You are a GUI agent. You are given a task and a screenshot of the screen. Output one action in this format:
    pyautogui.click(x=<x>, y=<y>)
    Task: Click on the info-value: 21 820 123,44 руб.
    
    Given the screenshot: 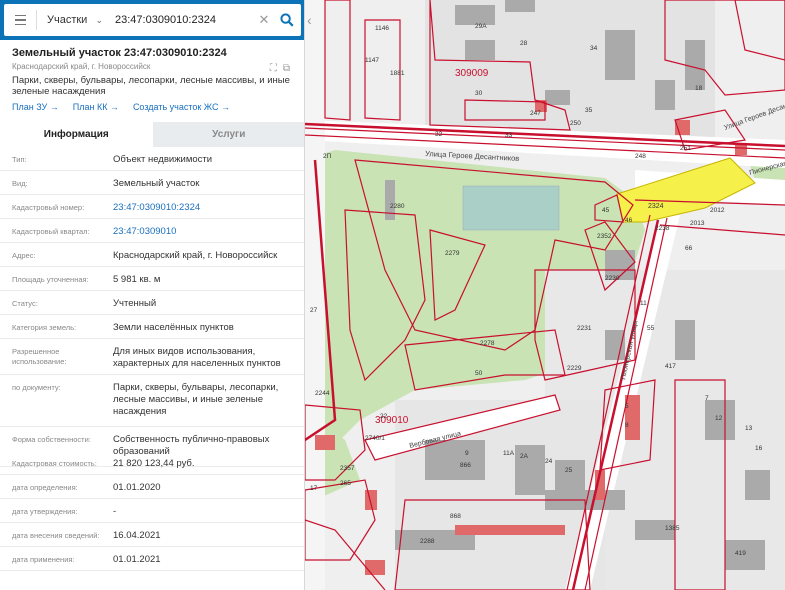 What is the action you would take?
    pyautogui.click(x=154, y=463)
    